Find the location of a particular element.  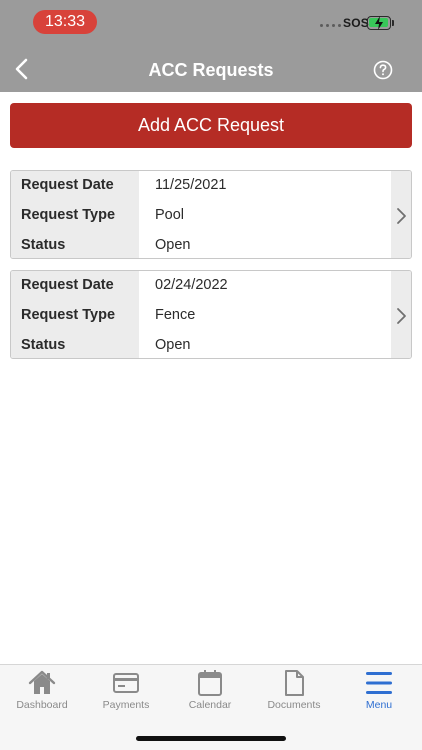

tab-label: Calendar is located at coordinates (210, 705).